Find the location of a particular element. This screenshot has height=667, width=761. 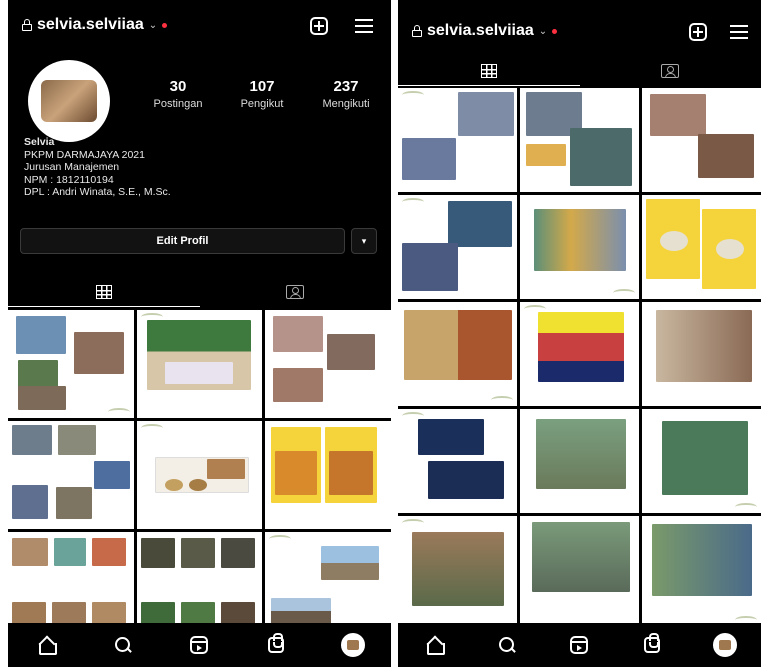

bio-line: DPL : Andri Winata, S.E., M.Sc. is located at coordinates (97, 192).